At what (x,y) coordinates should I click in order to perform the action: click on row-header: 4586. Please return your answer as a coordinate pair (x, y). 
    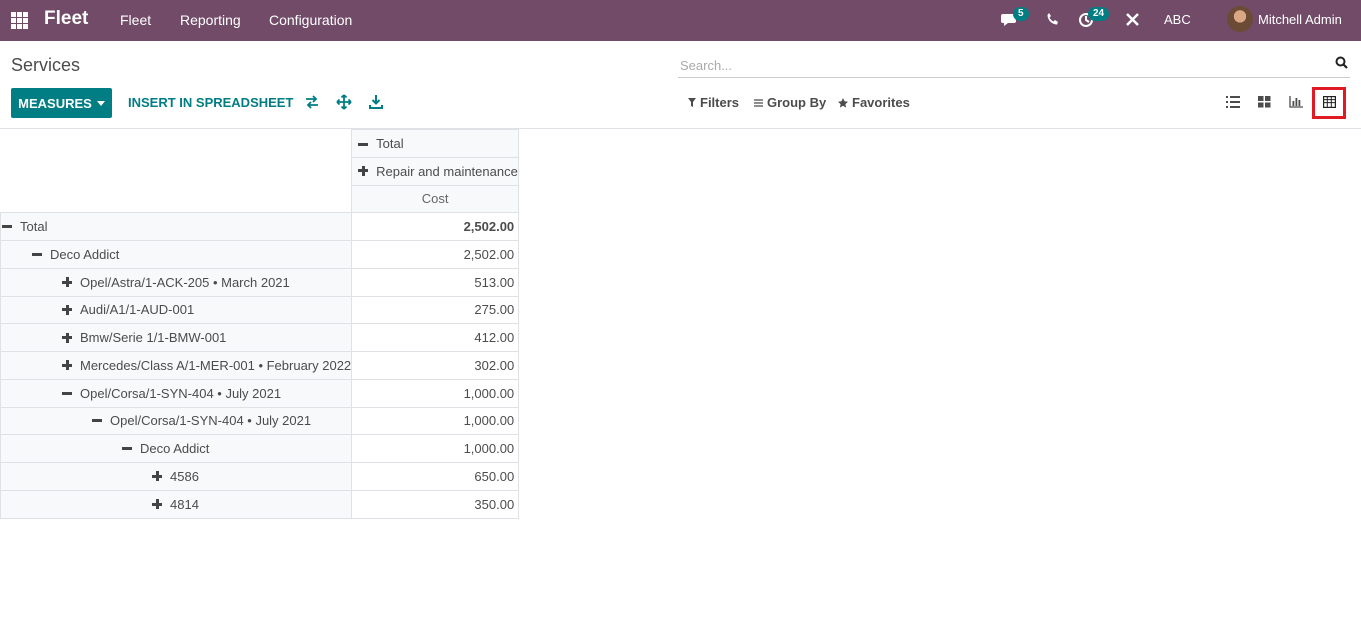
    Looking at the image, I should click on (176, 476).